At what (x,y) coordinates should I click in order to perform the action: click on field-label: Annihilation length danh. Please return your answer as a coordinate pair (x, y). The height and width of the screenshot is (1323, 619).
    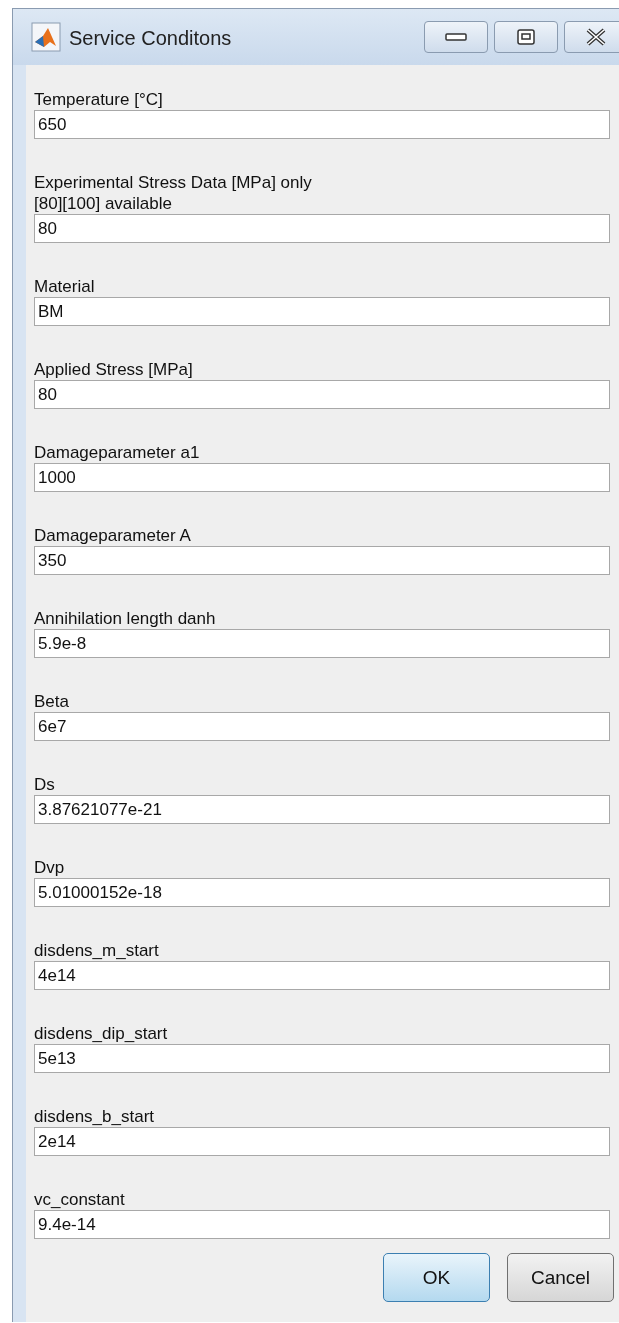
    Looking at the image, I should click on (125, 618).